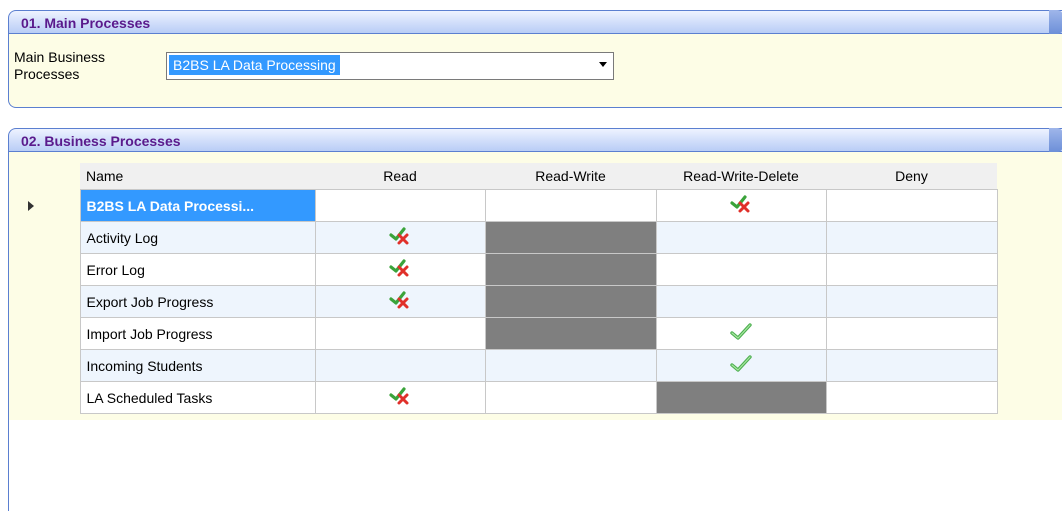  What do you see at coordinates (47, 74) in the screenshot?
I see `label-line-2: Processes` at bounding box center [47, 74].